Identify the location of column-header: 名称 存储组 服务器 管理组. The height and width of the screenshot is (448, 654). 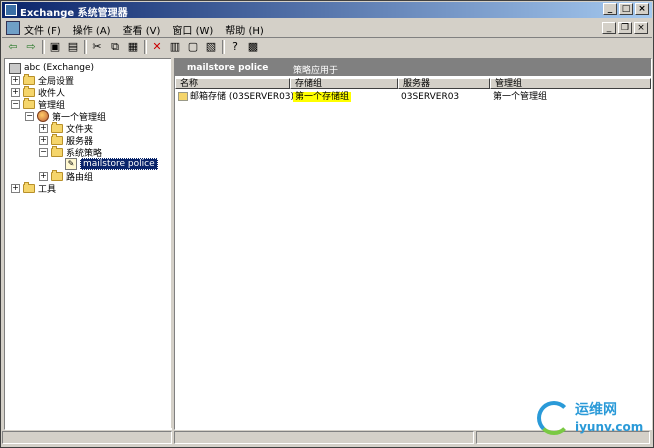
(413, 83).